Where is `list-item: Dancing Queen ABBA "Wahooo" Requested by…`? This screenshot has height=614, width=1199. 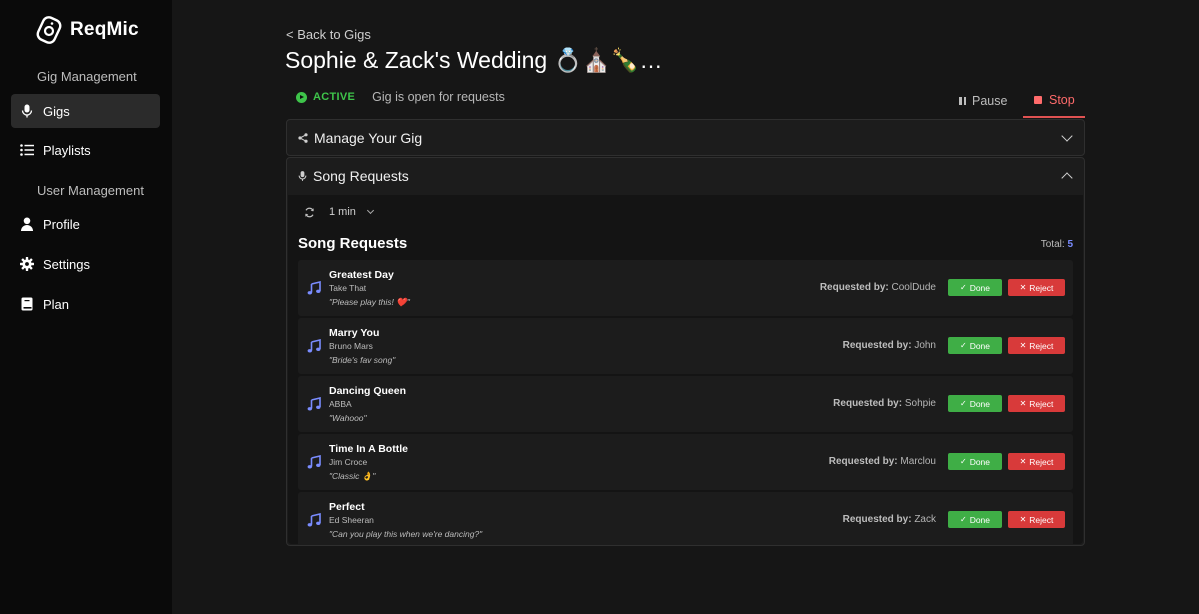 list-item: Dancing Queen ABBA "Wahooo" Requested by… is located at coordinates (685, 404).